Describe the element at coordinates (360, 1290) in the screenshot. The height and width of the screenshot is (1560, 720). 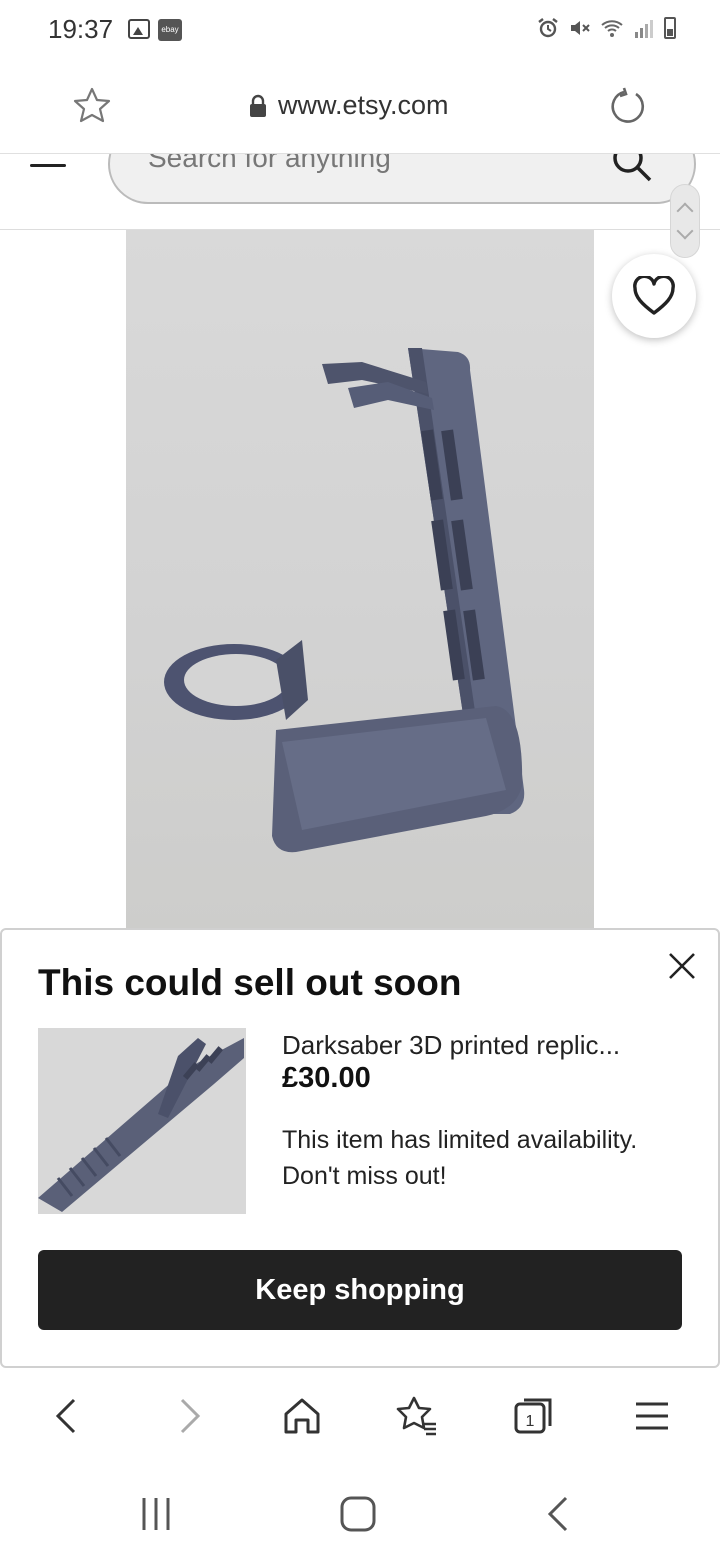
I see `keep-shopping-button: Keep shopping` at that location.